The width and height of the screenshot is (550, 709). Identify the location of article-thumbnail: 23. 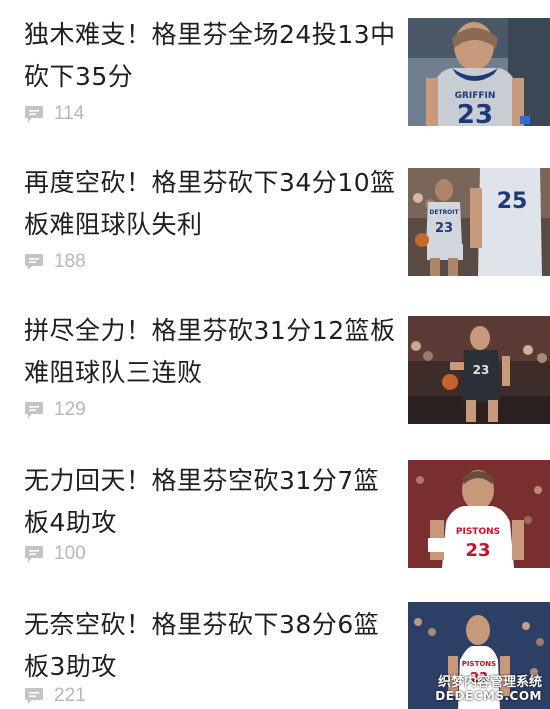
(479, 370).